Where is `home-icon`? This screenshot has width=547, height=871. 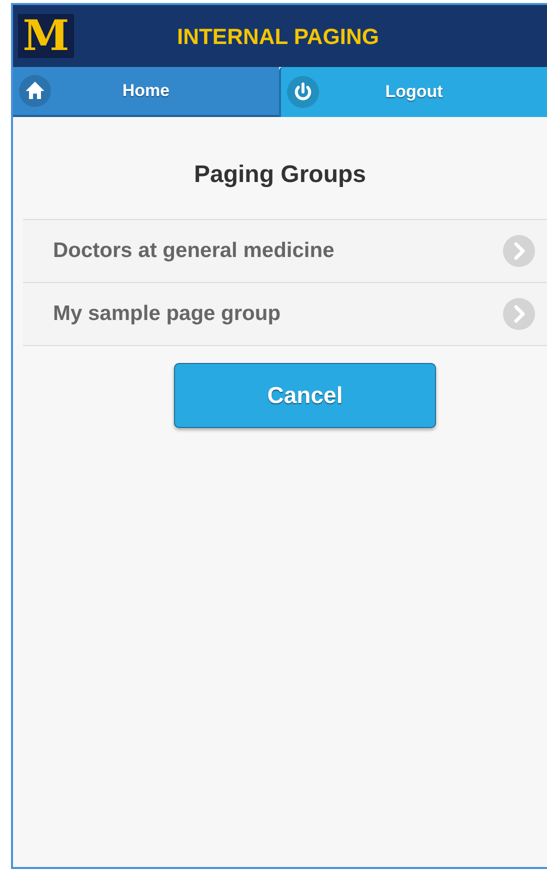
home-icon is located at coordinates (35, 91).